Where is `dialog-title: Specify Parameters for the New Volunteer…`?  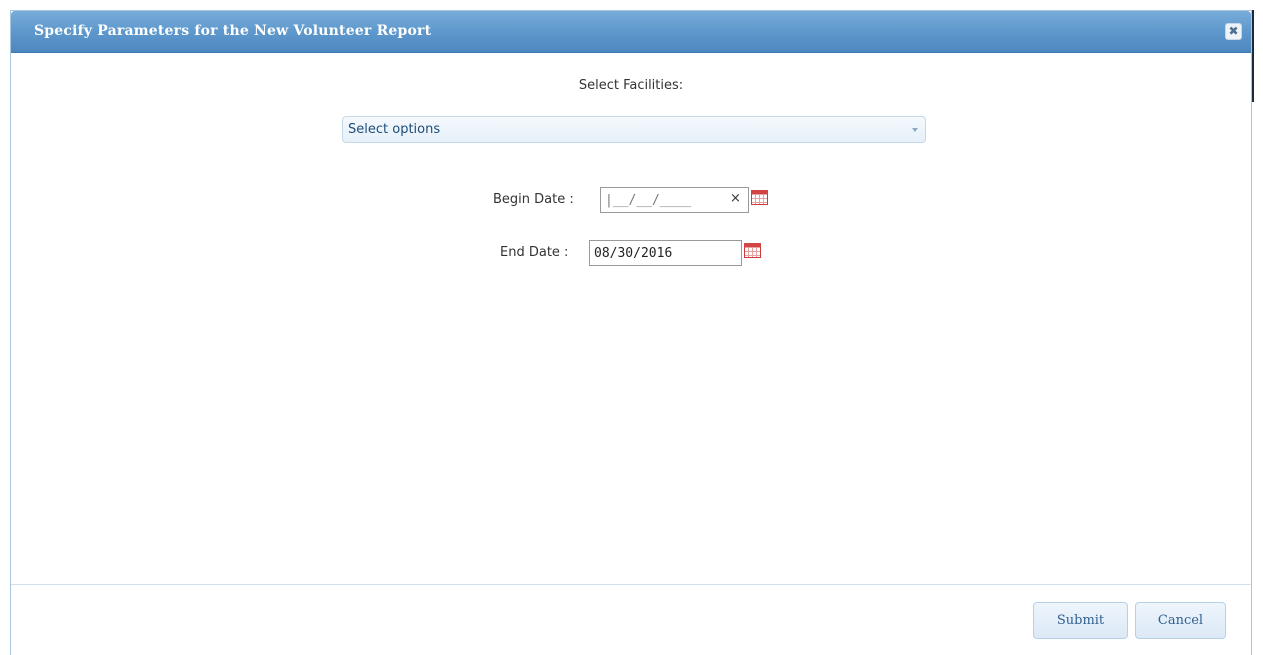 dialog-title: Specify Parameters for the New Volunteer… is located at coordinates (233, 31).